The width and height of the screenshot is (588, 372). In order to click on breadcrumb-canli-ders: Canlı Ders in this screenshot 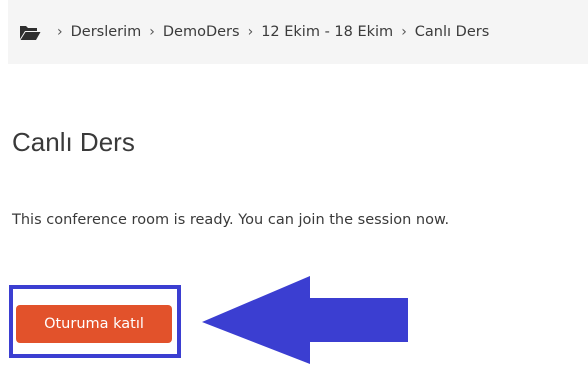, I will do `click(452, 32)`.